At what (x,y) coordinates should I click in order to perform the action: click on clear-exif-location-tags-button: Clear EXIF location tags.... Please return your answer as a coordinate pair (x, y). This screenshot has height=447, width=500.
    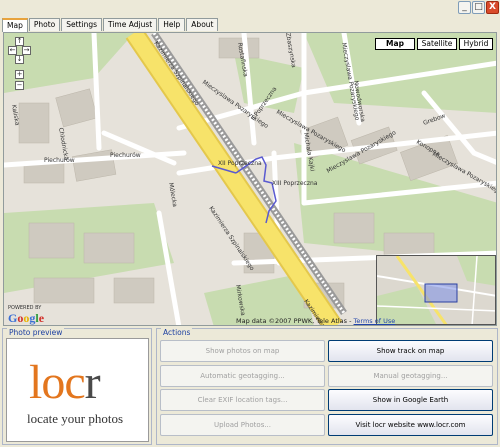
    Looking at the image, I should click on (242, 400).